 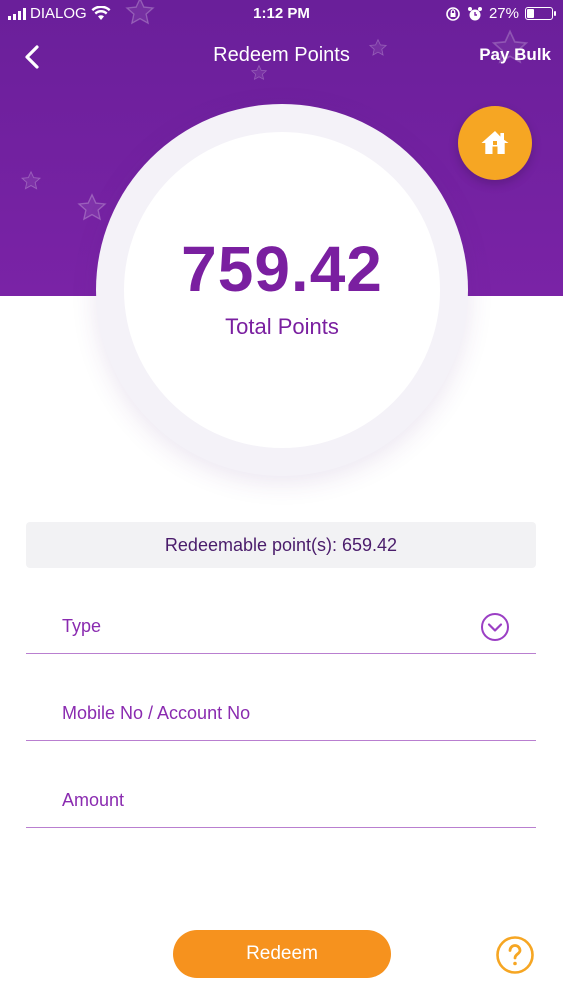 I want to click on chevron-down-icon, so click(x=495, y=627).